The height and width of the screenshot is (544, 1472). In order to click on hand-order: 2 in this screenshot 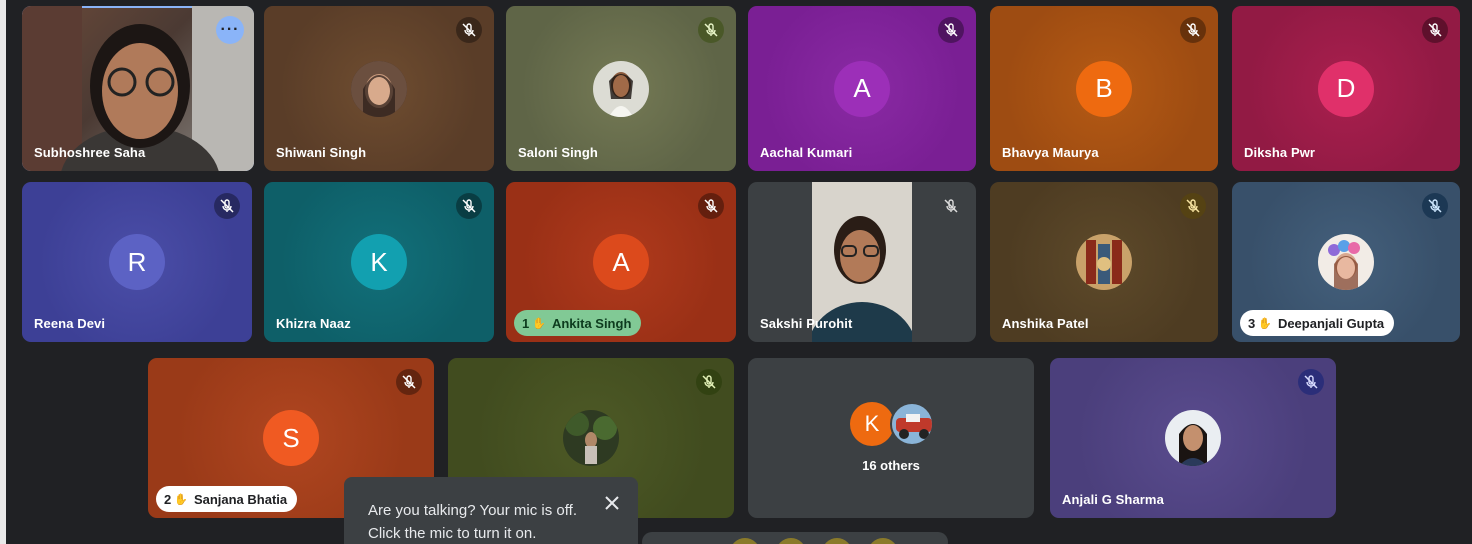, I will do `click(168, 499)`.